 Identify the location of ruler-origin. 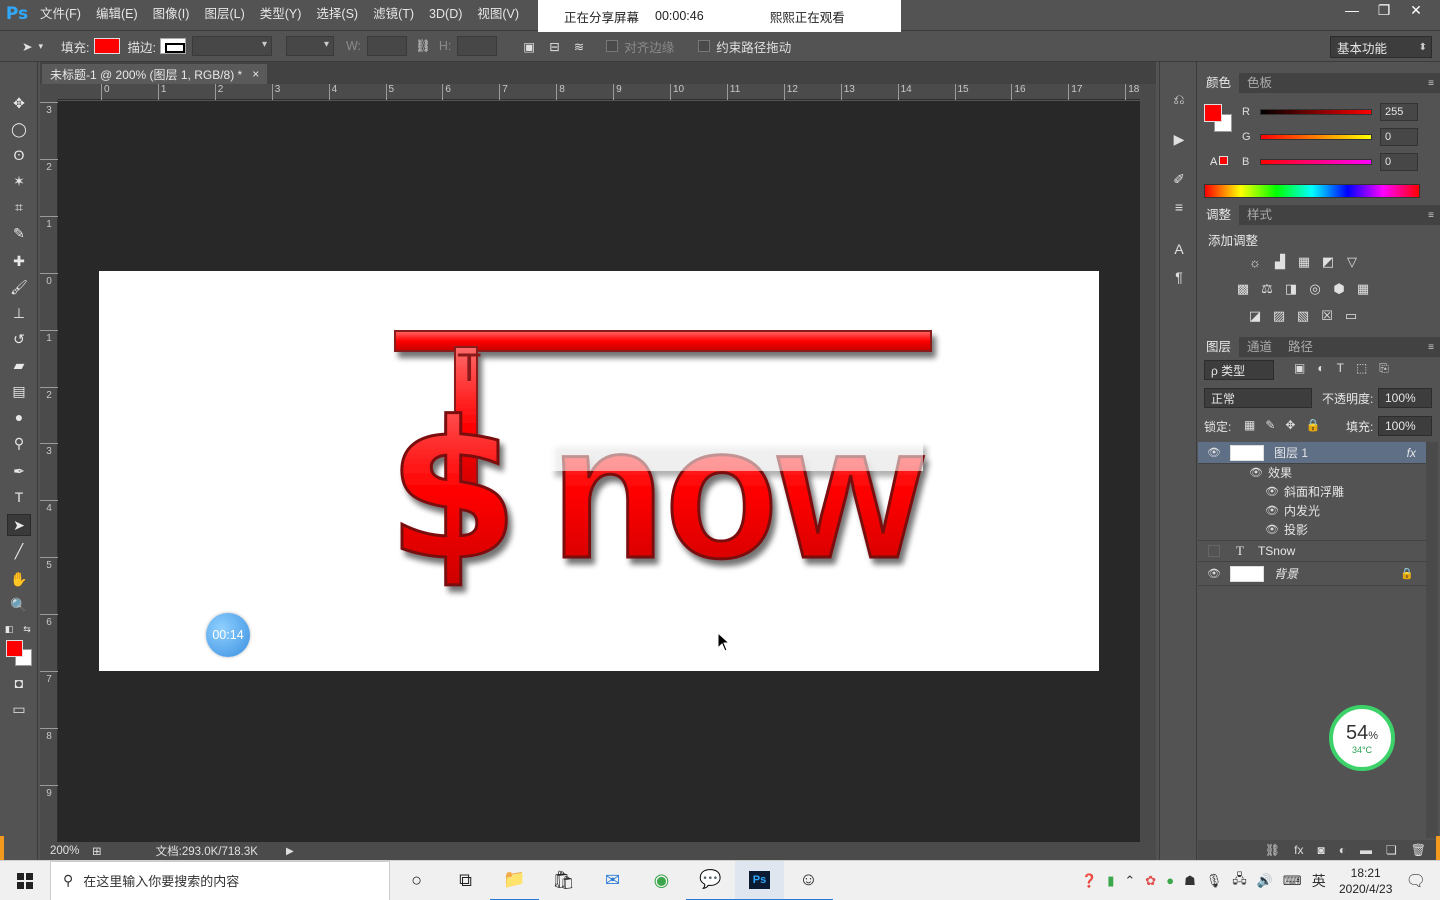
(49, 92).